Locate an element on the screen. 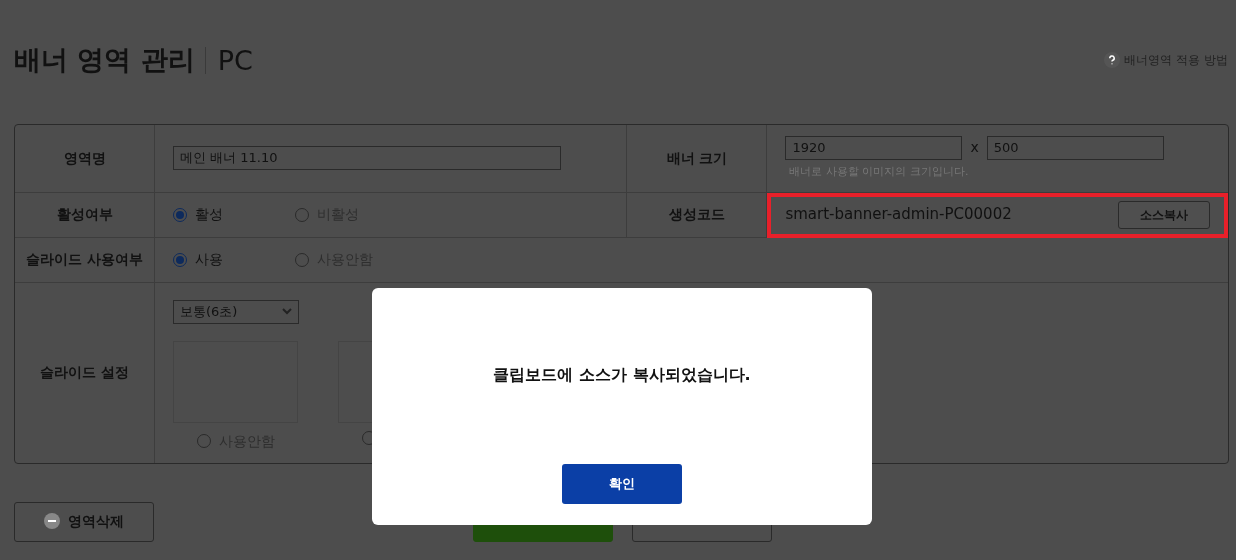 The image size is (1236, 560). help-icon is located at coordinates (1112, 60).